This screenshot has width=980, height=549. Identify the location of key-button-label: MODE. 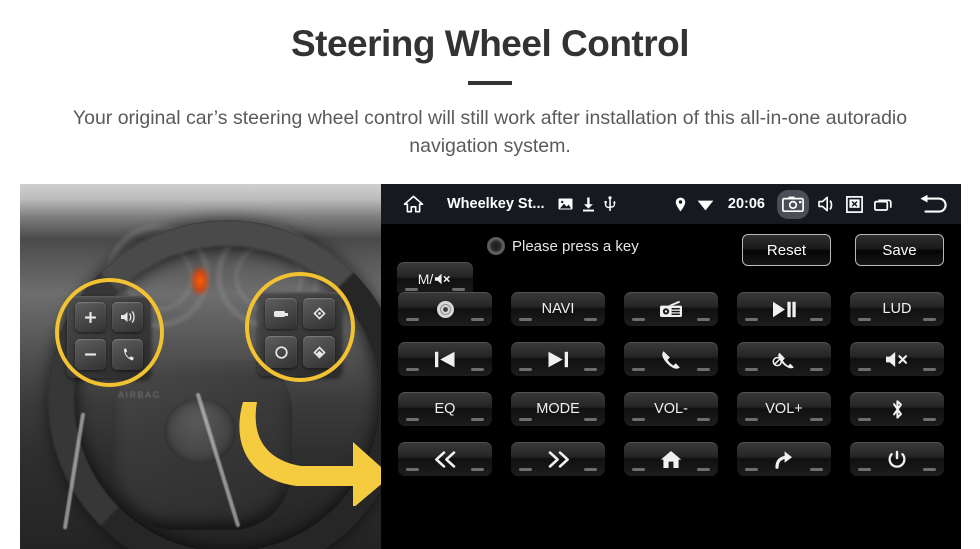
(558, 408).